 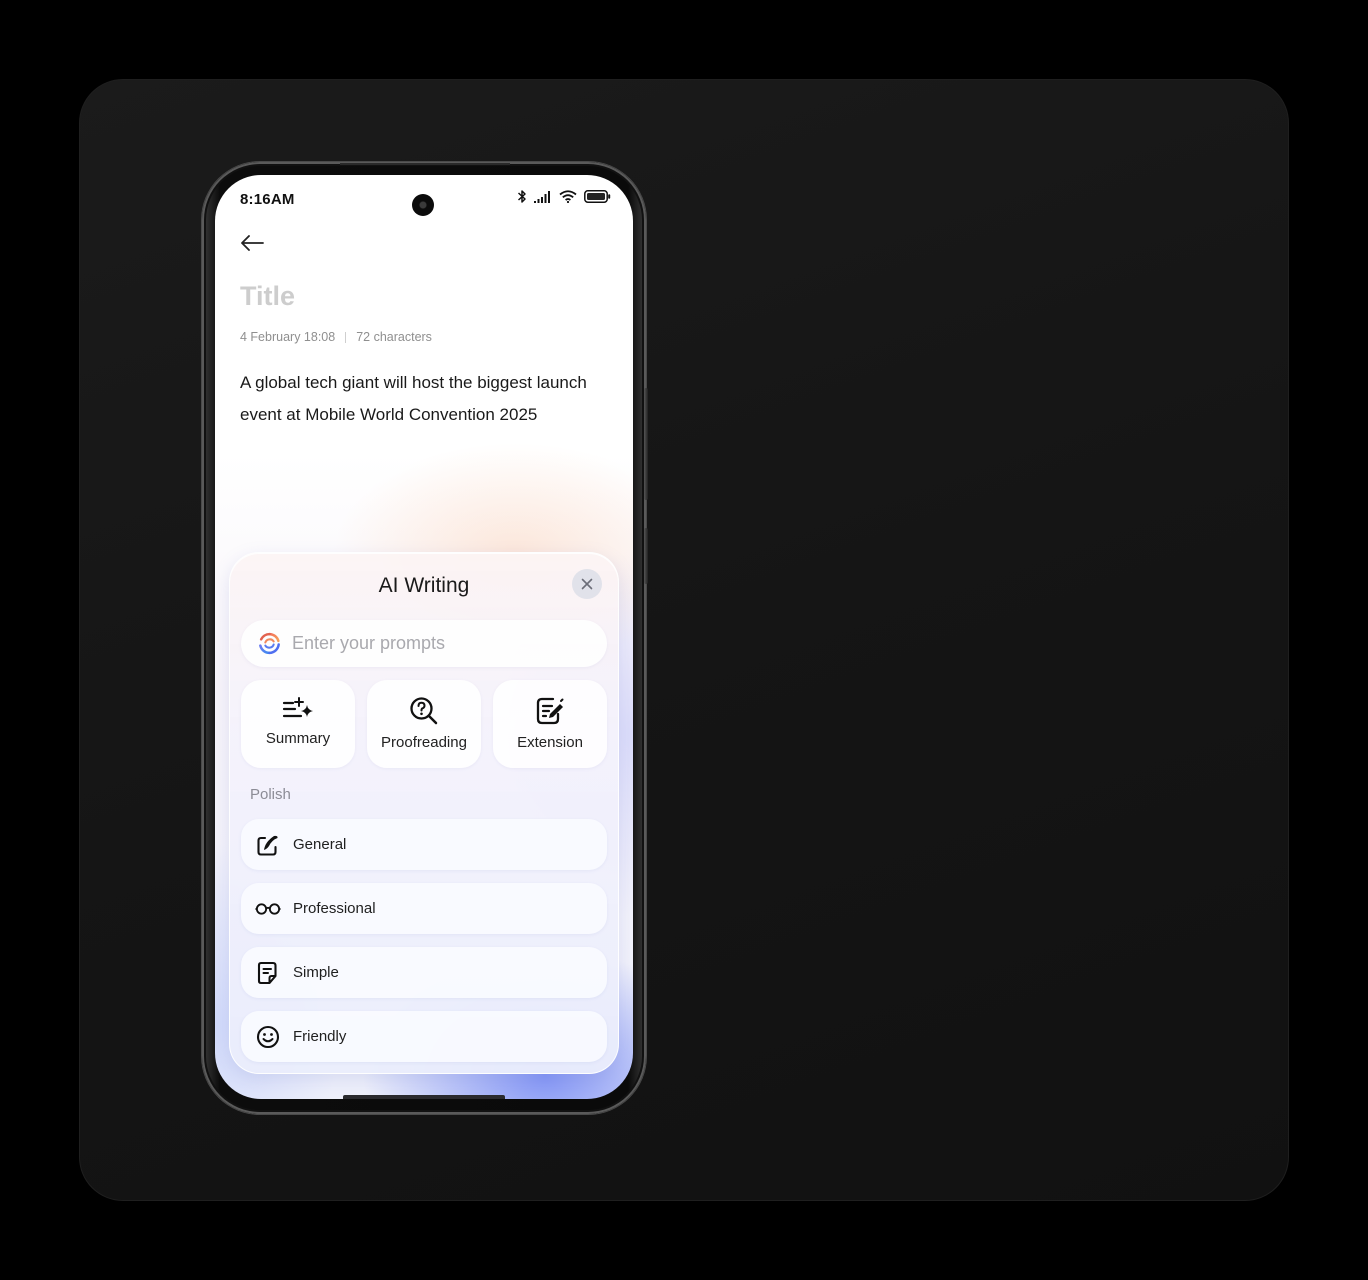 I want to click on polish-professional-label: Professional, so click(x=334, y=908).